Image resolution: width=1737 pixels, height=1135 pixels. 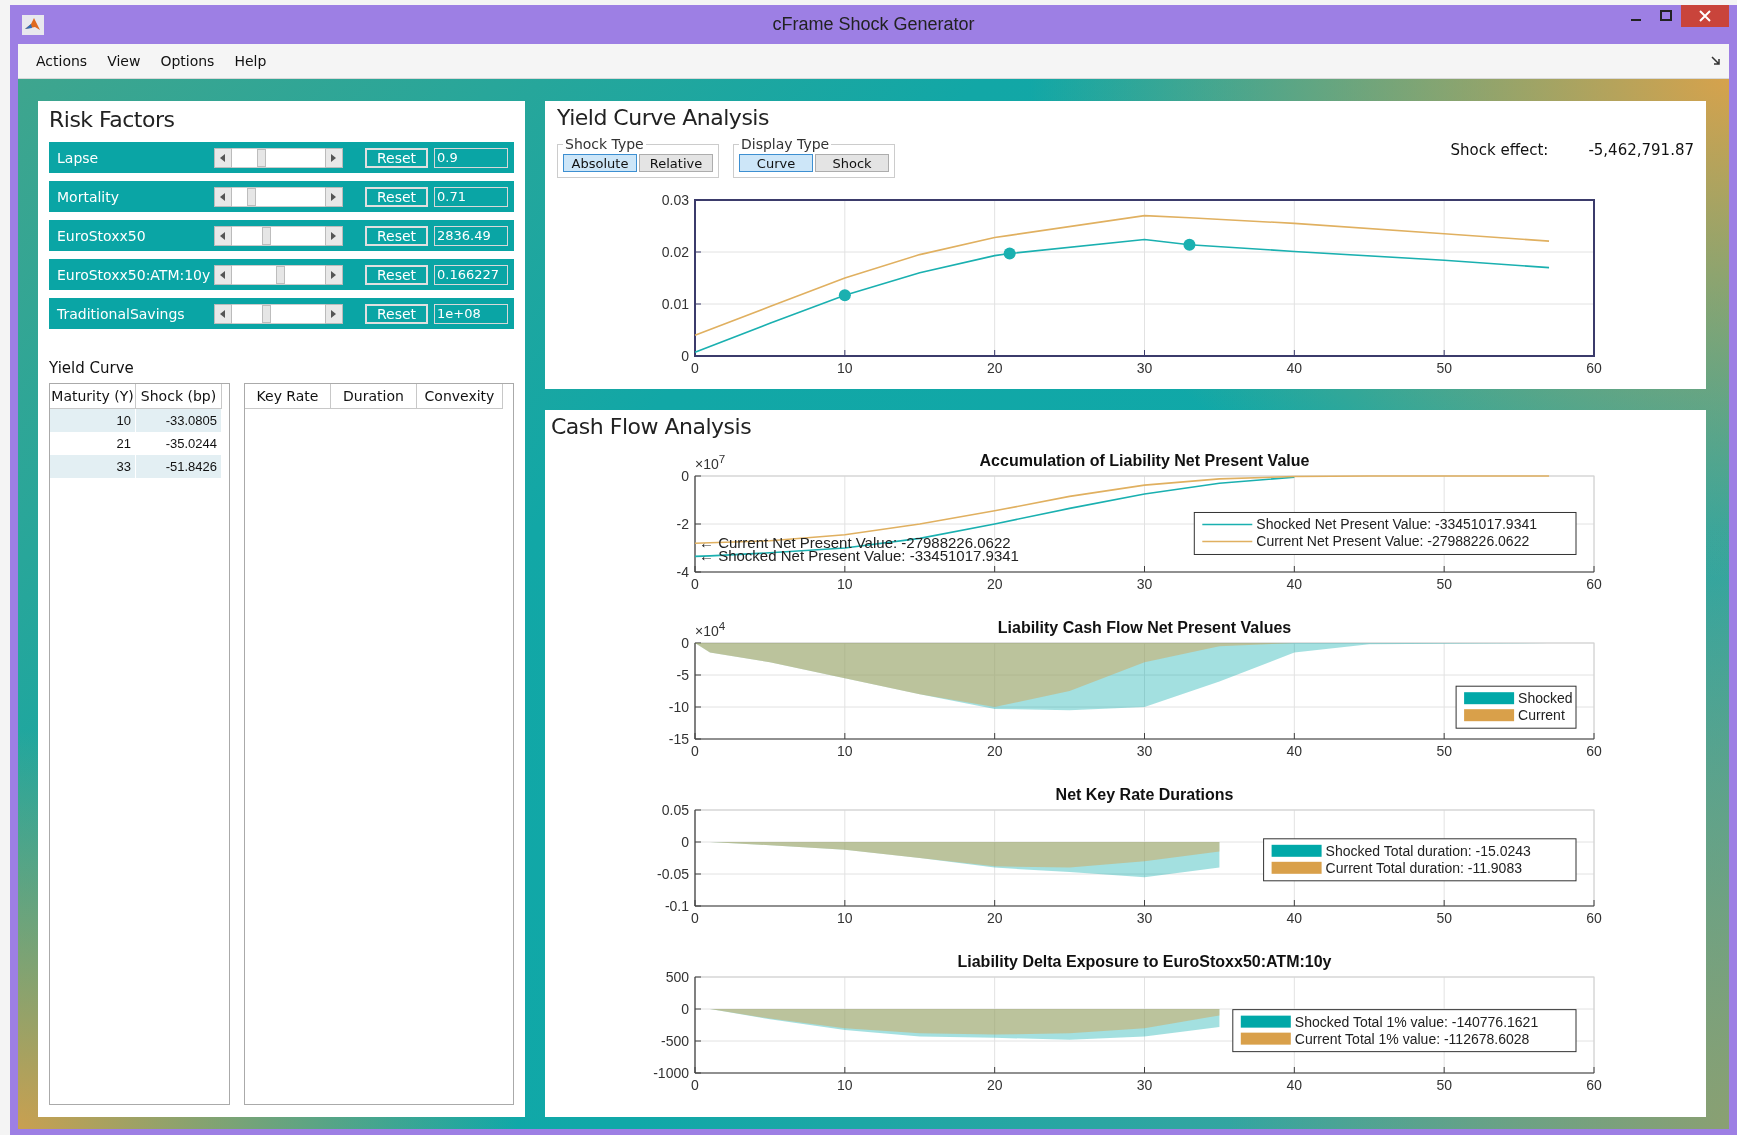 I want to click on tick-label: -0.05, so click(x=673, y=874).